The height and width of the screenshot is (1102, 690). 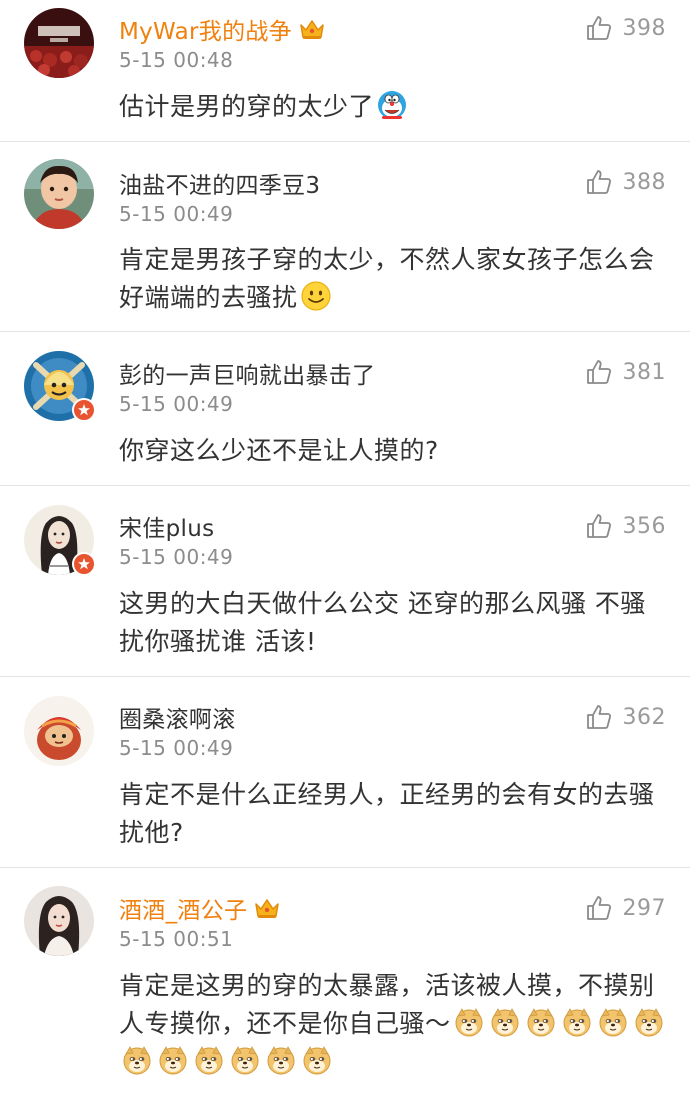 I want to click on like-count: 381, so click(x=644, y=372).